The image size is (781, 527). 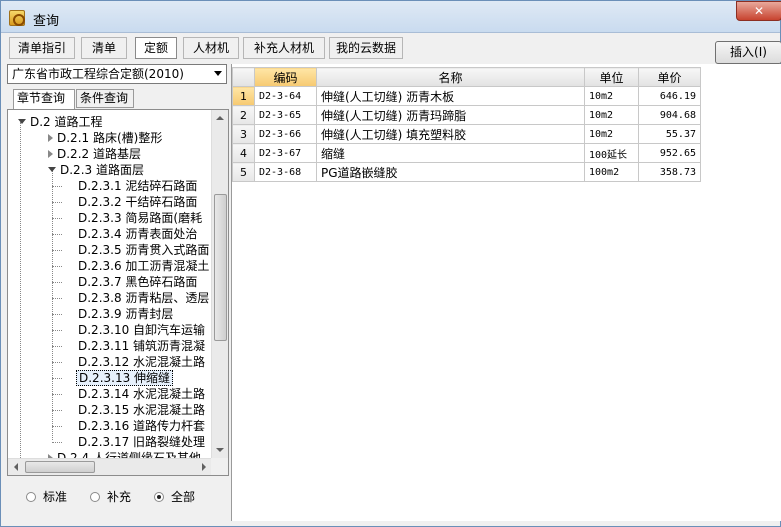 I want to click on table-header-row: 编码 名称 单位 单价, so click(x=466, y=77).